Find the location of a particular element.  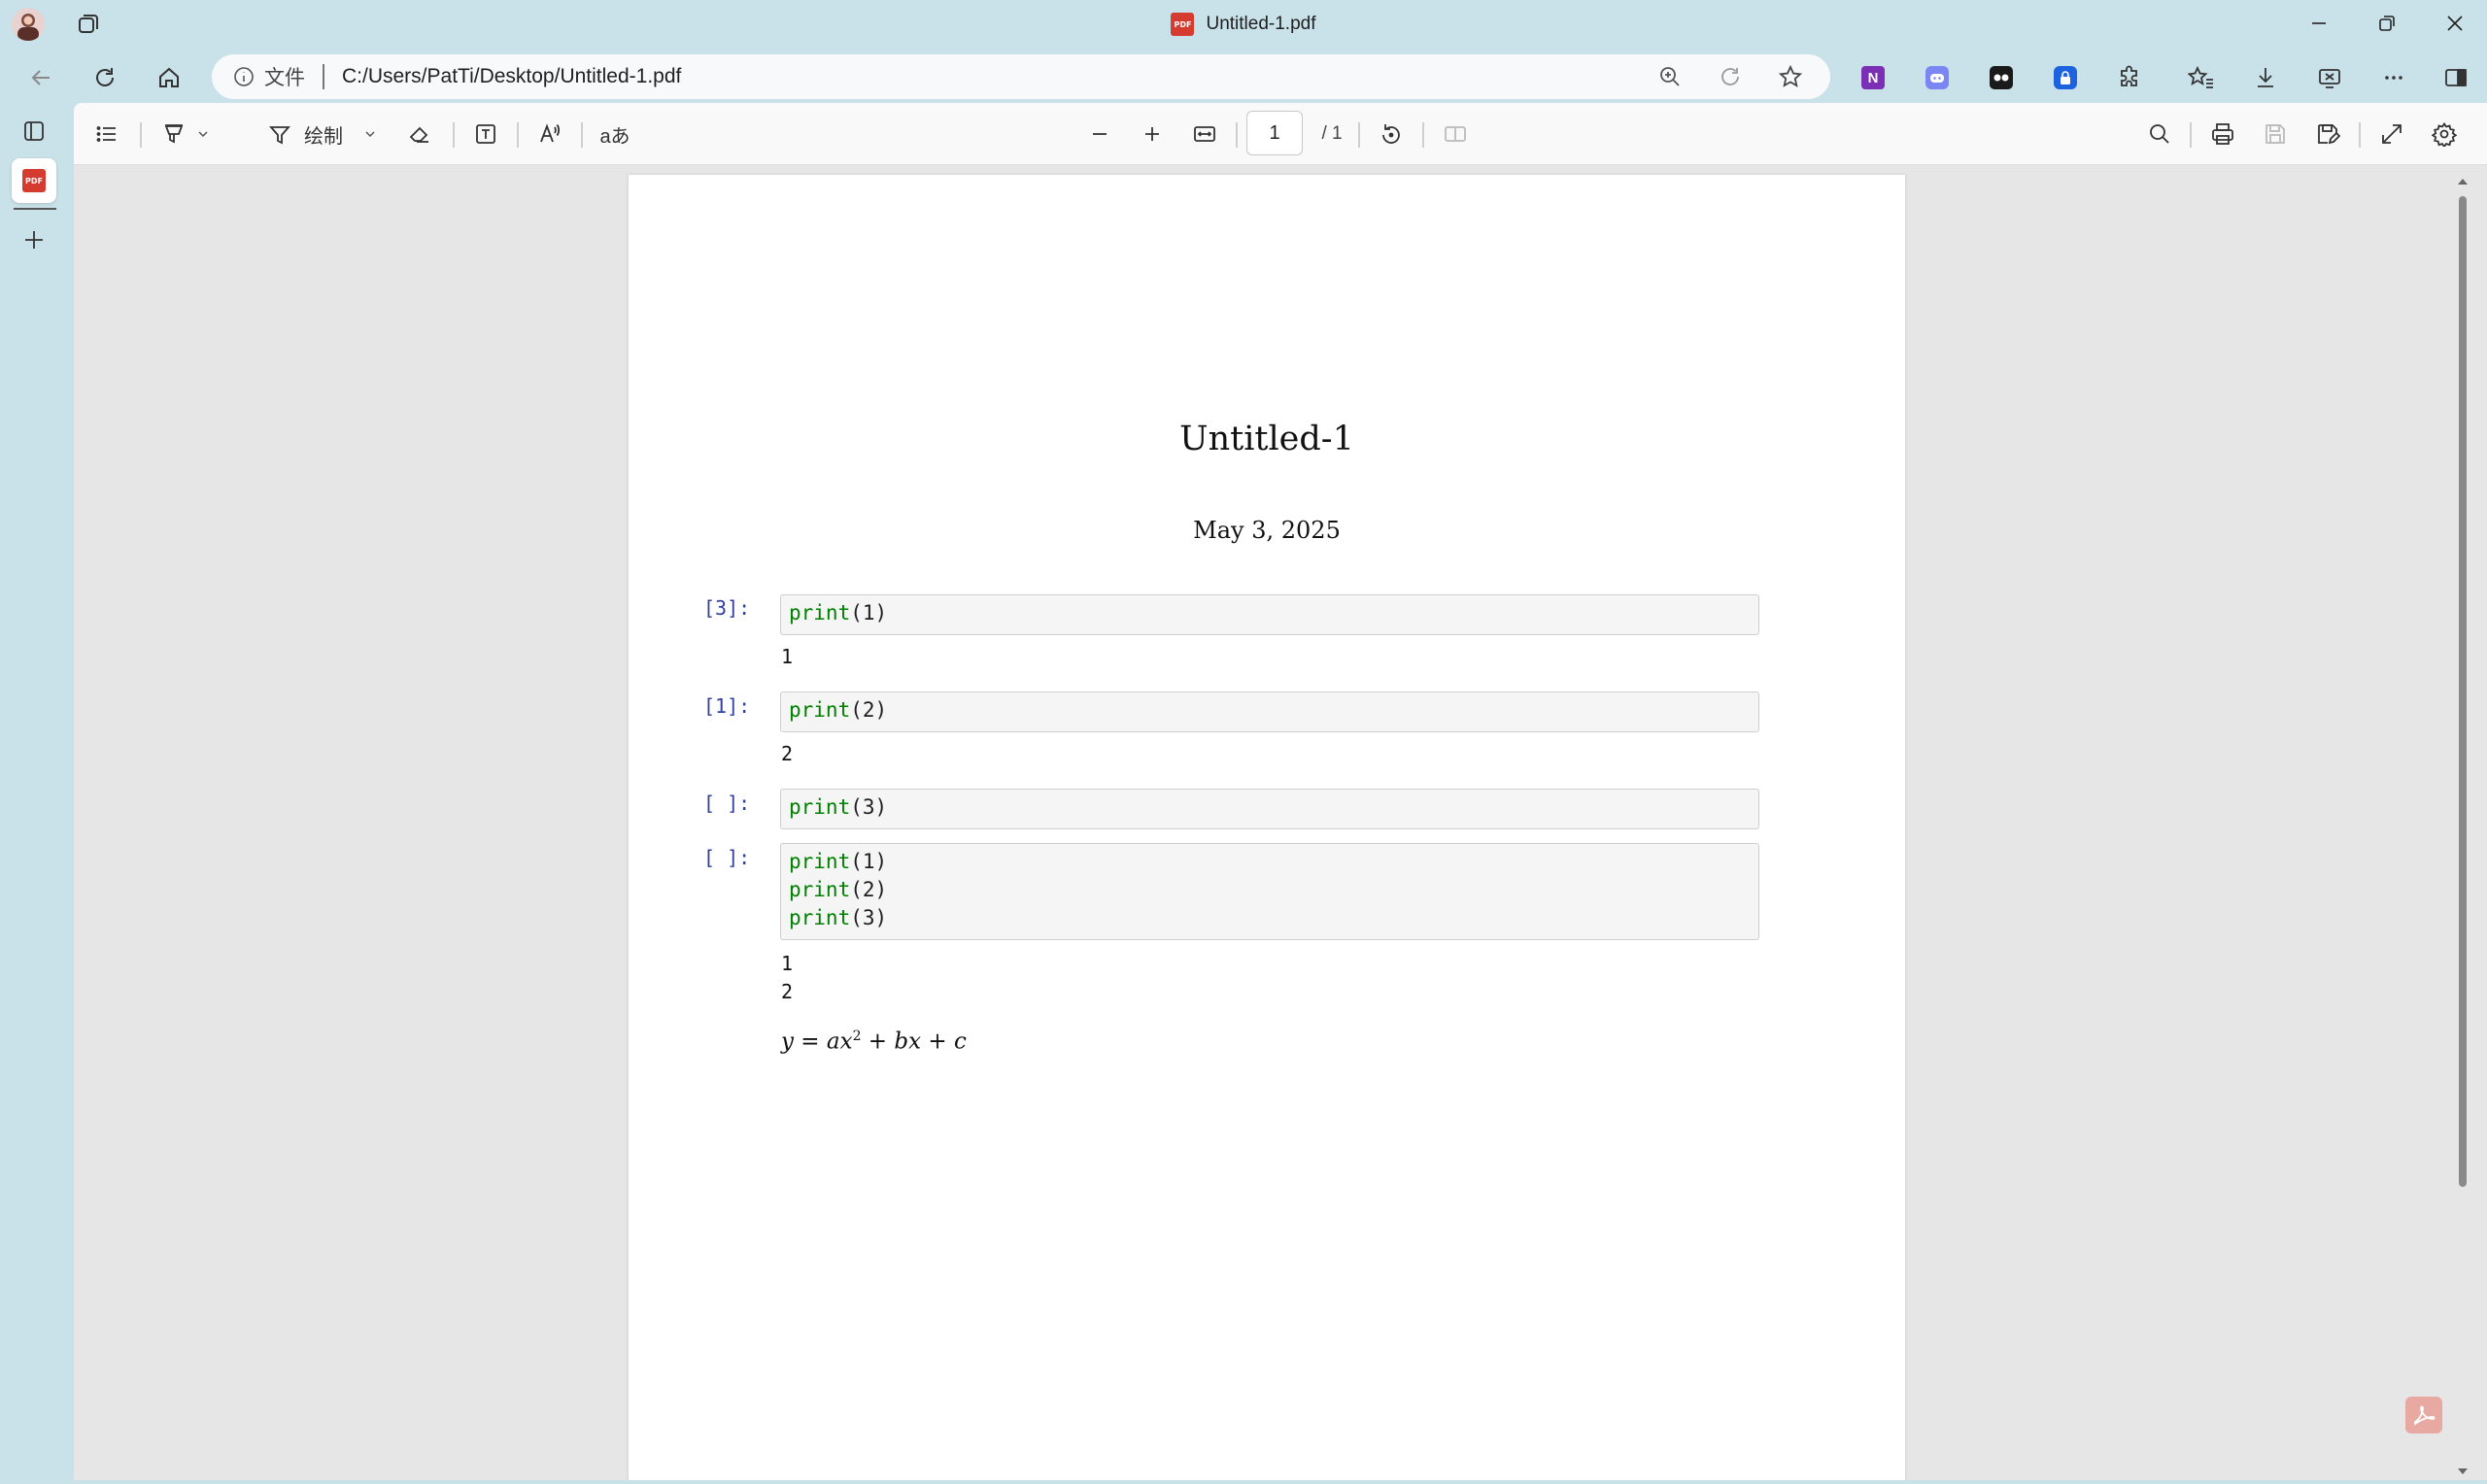

find-button is located at coordinates (2159, 134).